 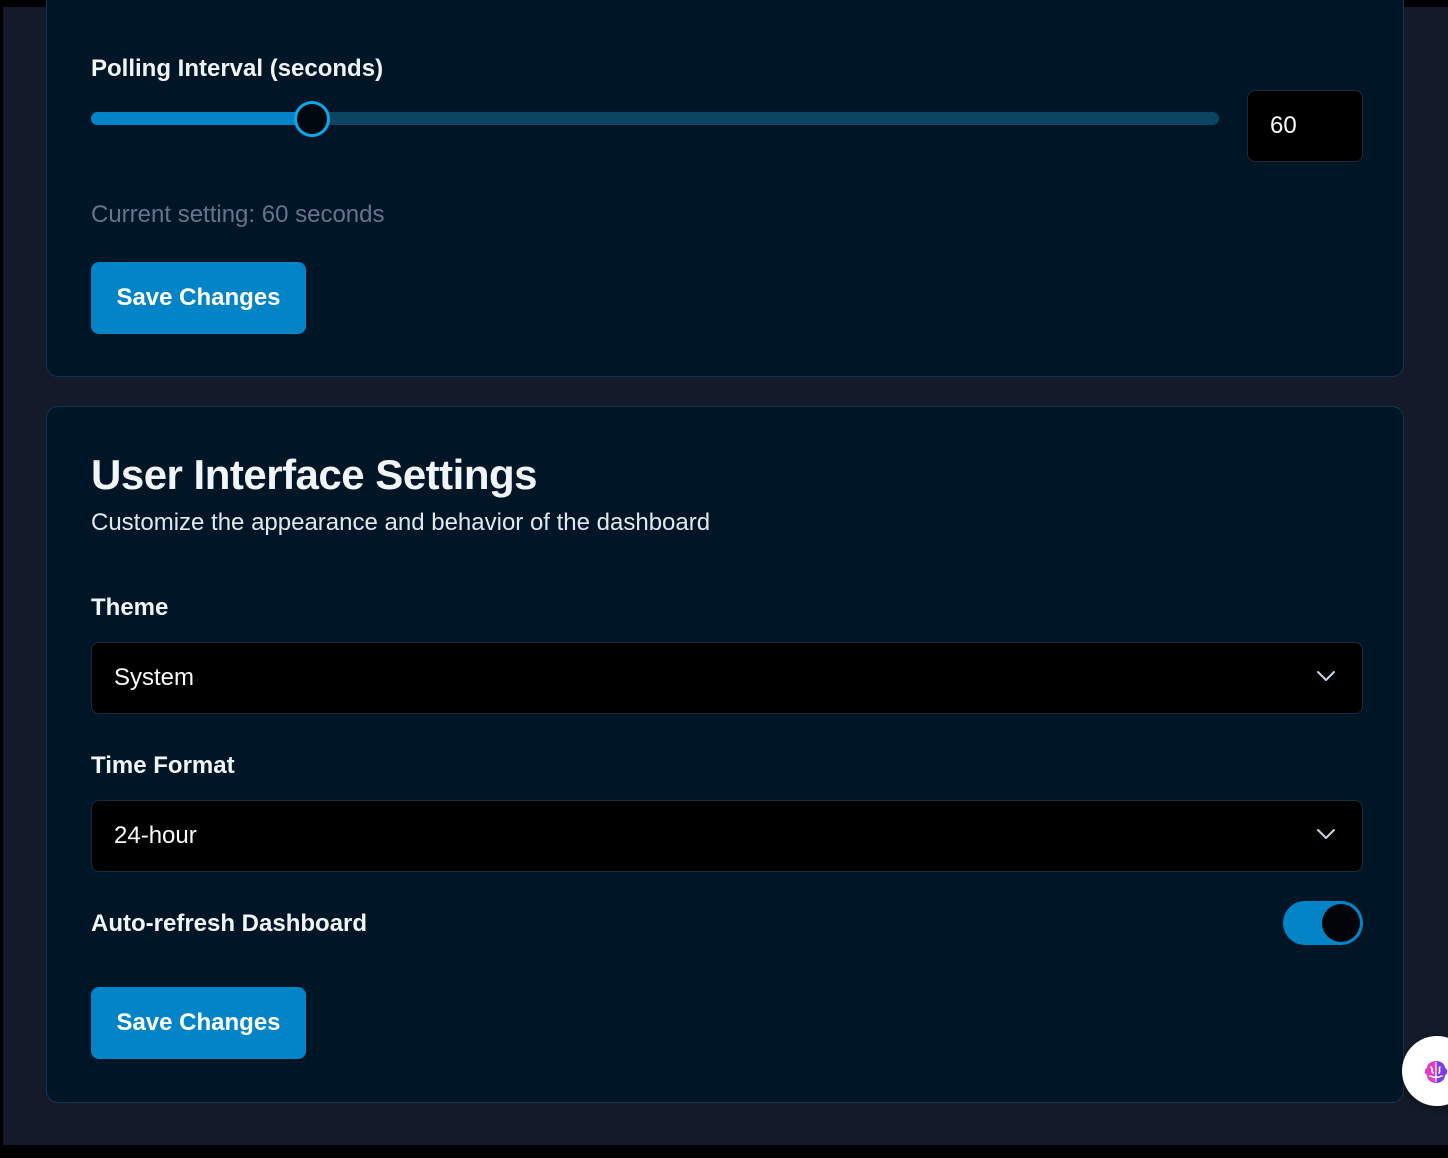 I want to click on time-format-label: Time Format, so click(x=163, y=765).